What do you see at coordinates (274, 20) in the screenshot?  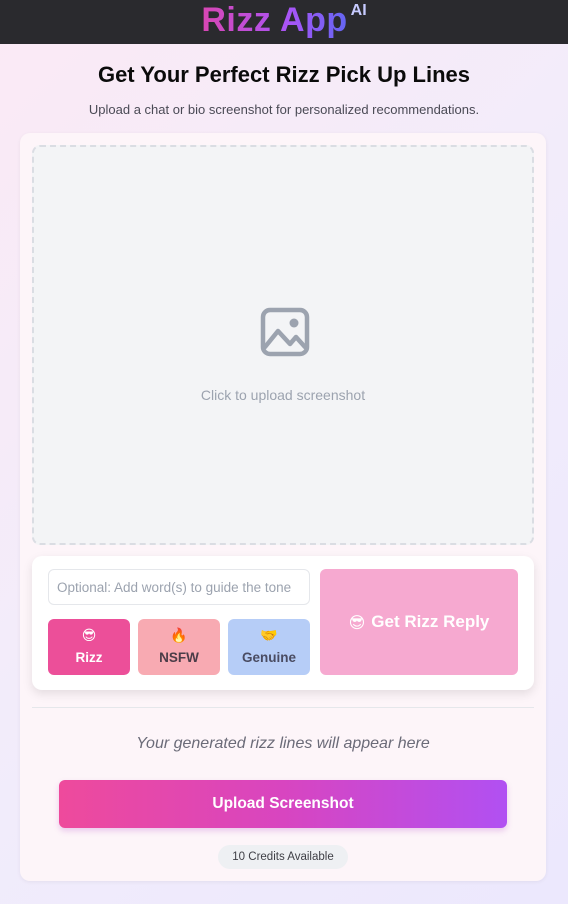 I see `brand-name: Rizz App` at bounding box center [274, 20].